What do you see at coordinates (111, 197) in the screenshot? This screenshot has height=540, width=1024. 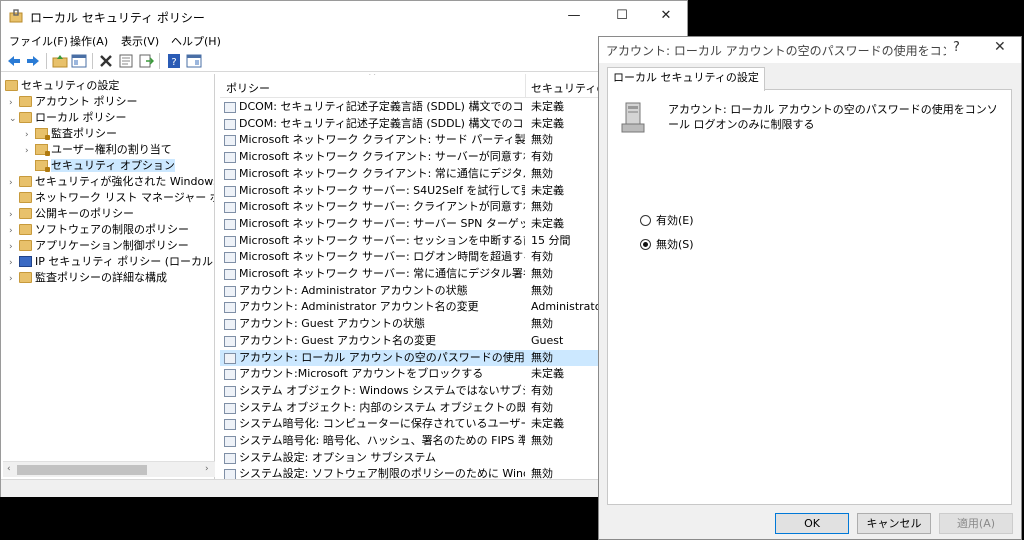 I see `tree-item-network-list-manager: ネットワーク リスト マネージャー ポリシー` at bounding box center [111, 197].